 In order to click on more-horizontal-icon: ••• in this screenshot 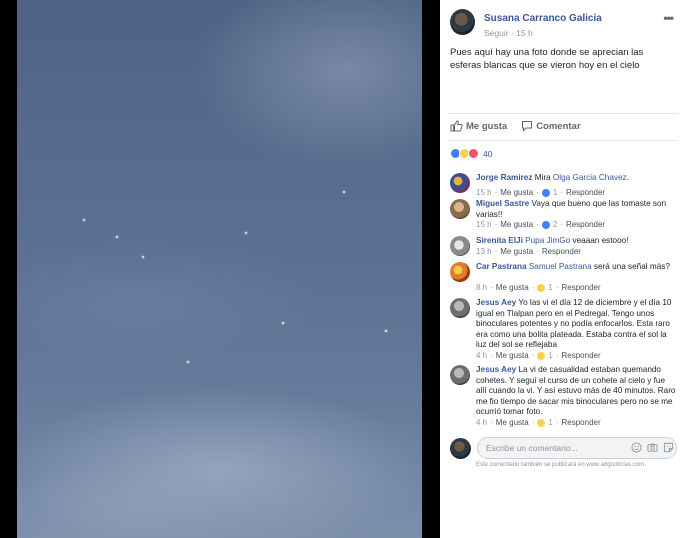, I will do `click(668, 18)`.